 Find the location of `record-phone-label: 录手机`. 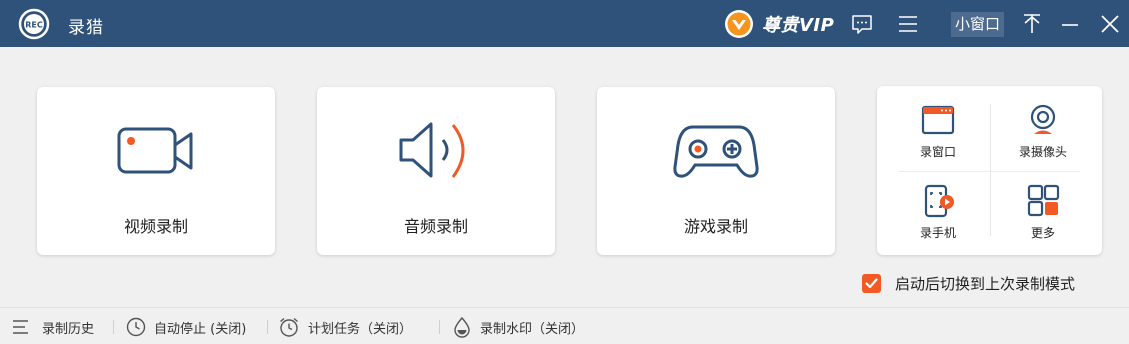

record-phone-label: 录手机 is located at coordinates (937, 233).